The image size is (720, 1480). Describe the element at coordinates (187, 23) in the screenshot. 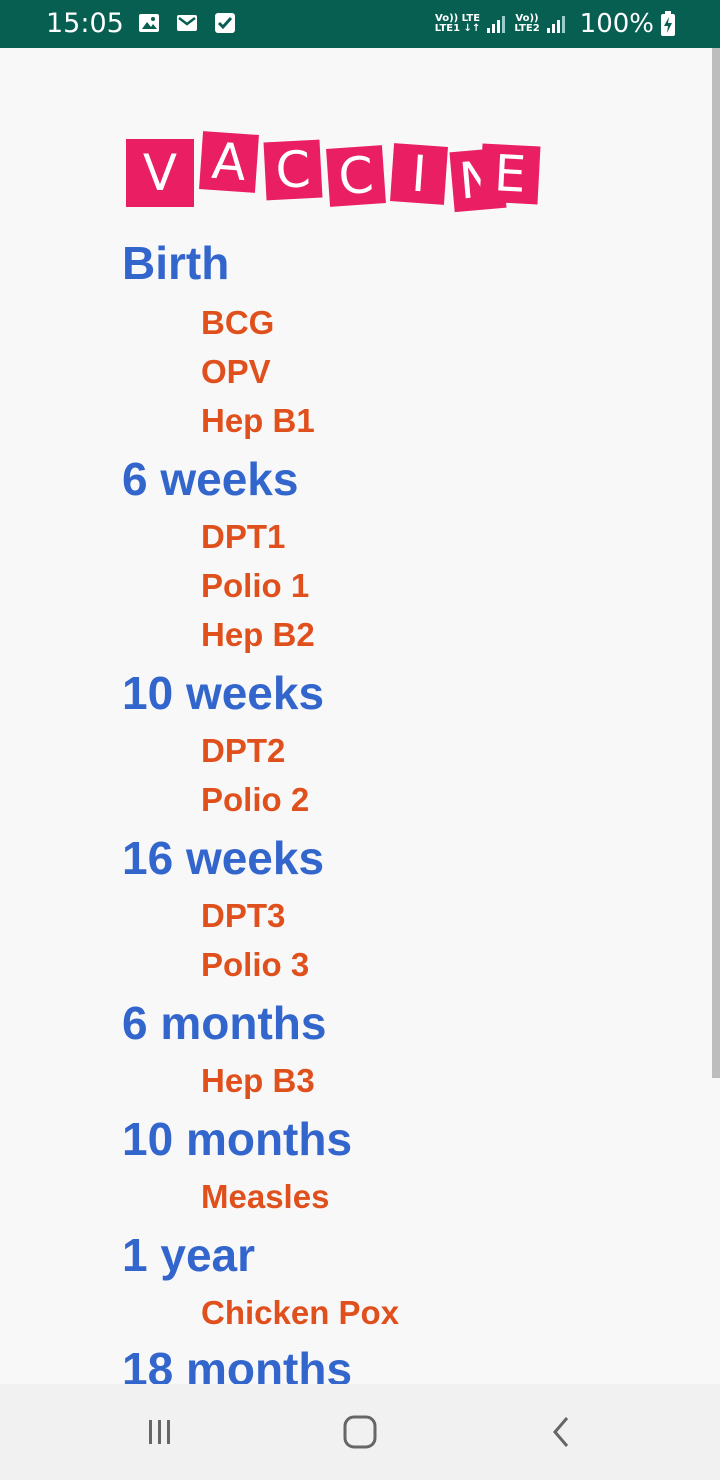

I see `mail-notification-icon` at that location.